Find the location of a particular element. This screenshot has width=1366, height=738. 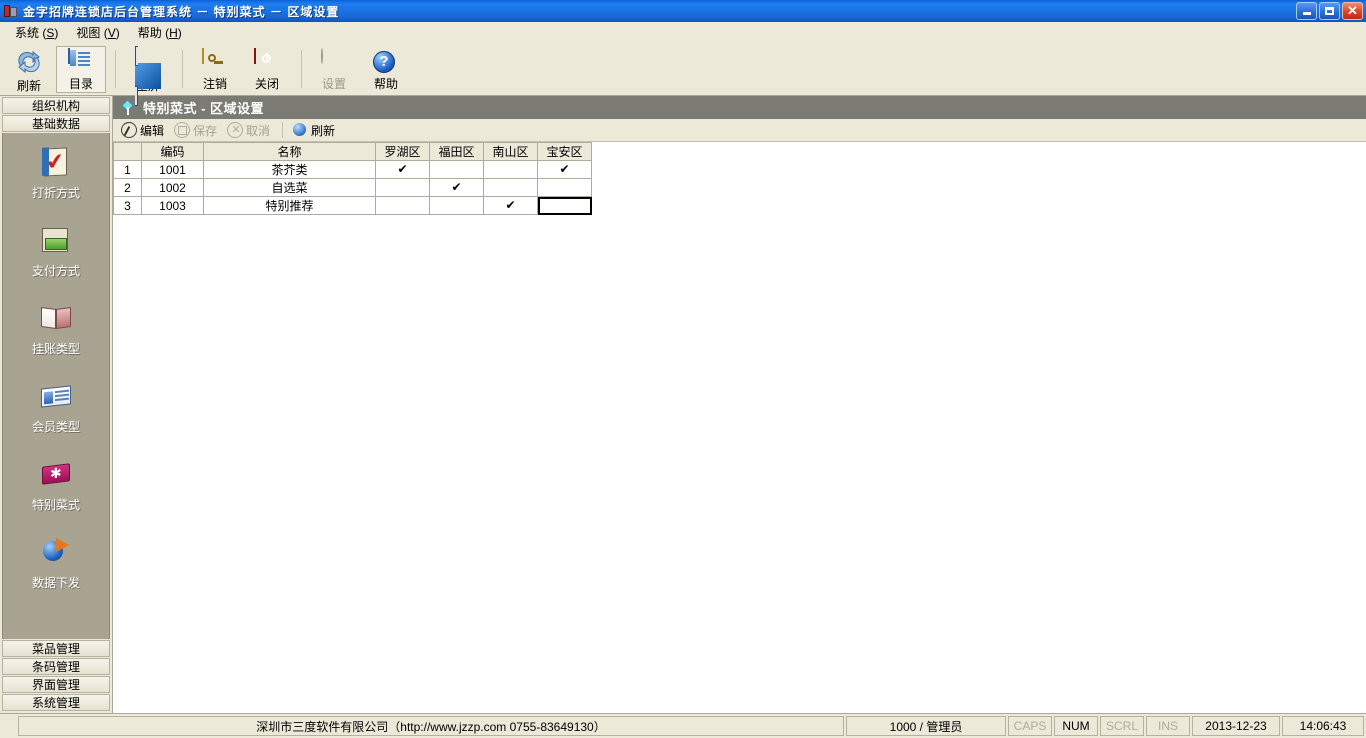

cell-code: 1003 is located at coordinates (172, 205).